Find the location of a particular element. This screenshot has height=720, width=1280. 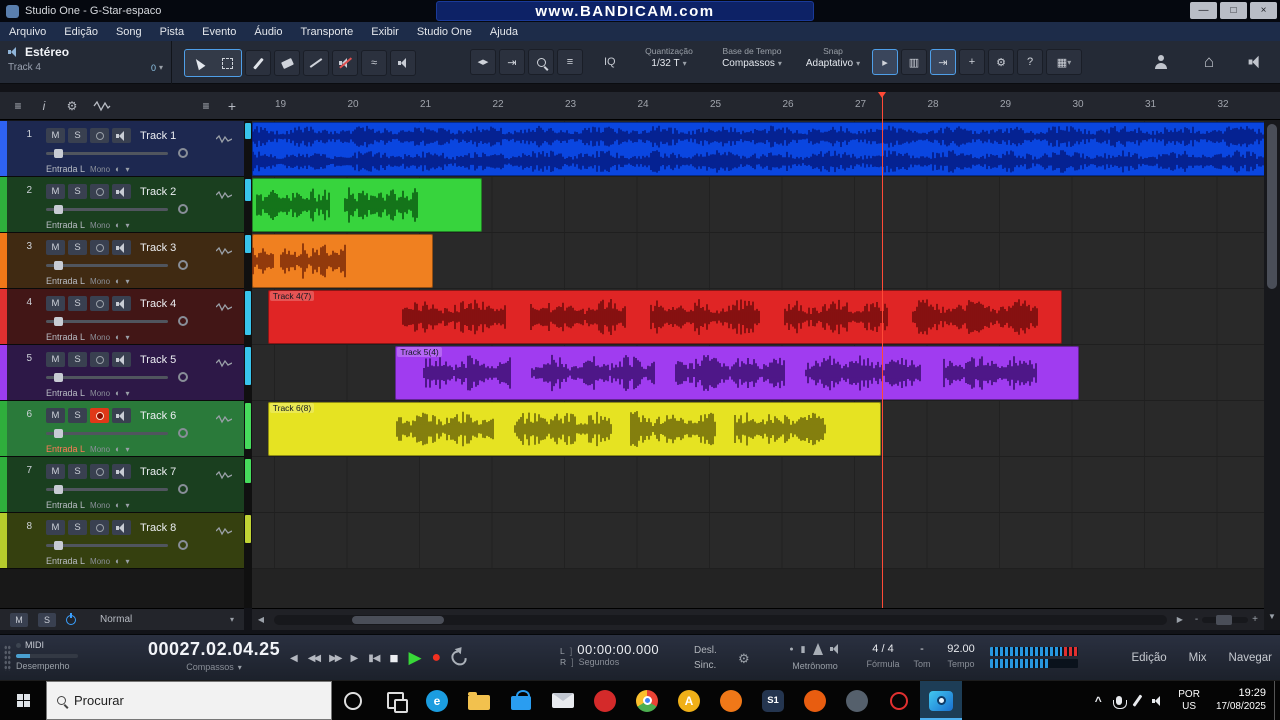

track-list-button: ≡ is located at coordinates (206, 106).